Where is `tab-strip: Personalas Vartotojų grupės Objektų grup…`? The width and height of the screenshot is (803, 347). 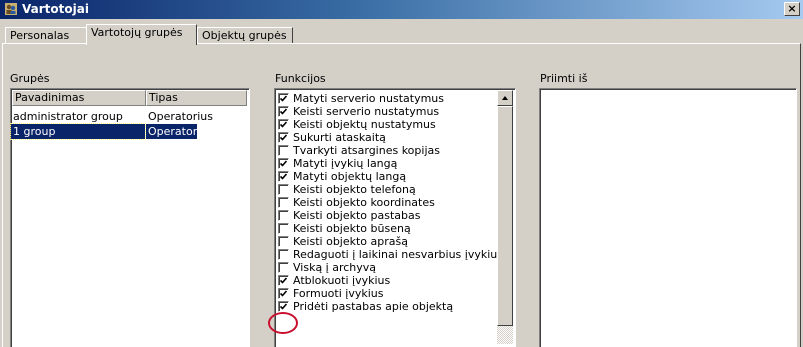
tab-strip: Personalas Vartotojų grupės Objektų grup… is located at coordinates (397, 34).